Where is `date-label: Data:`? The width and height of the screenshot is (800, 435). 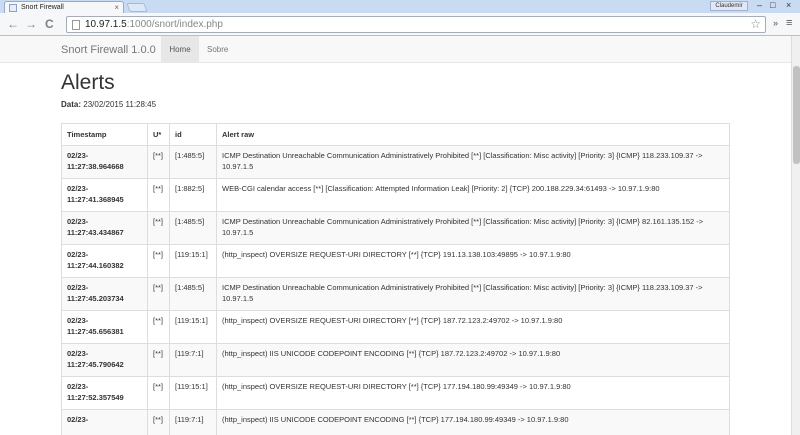
date-label: Data: is located at coordinates (71, 104).